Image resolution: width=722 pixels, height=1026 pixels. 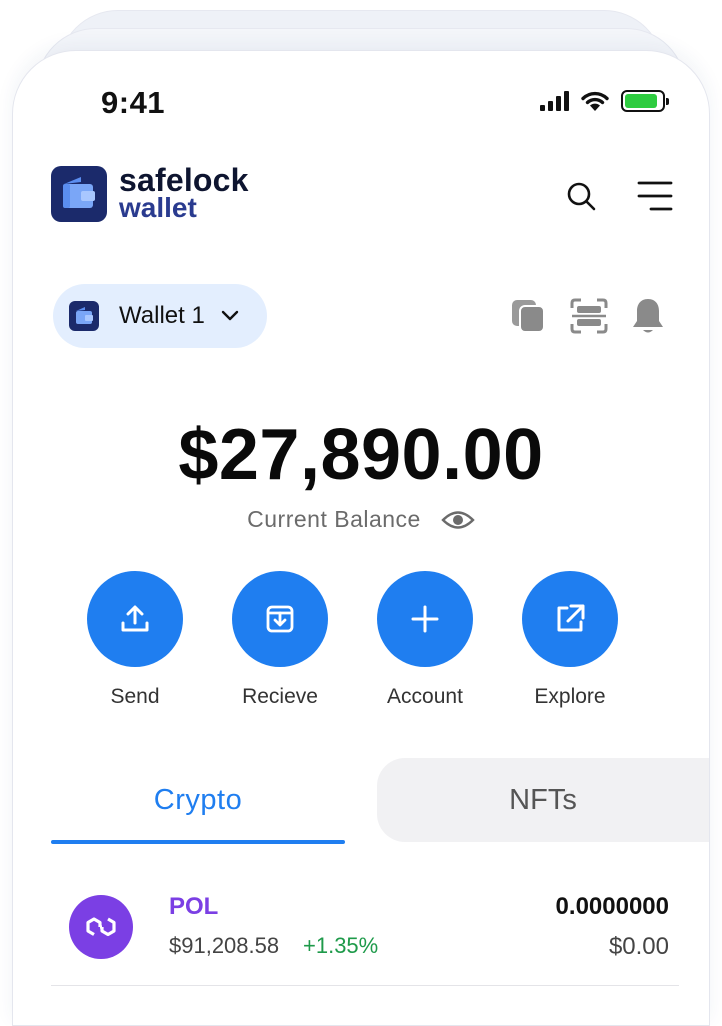 What do you see at coordinates (84, 316) in the screenshot?
I see `wallet-mini-icon` at bounding box center [84, 316].